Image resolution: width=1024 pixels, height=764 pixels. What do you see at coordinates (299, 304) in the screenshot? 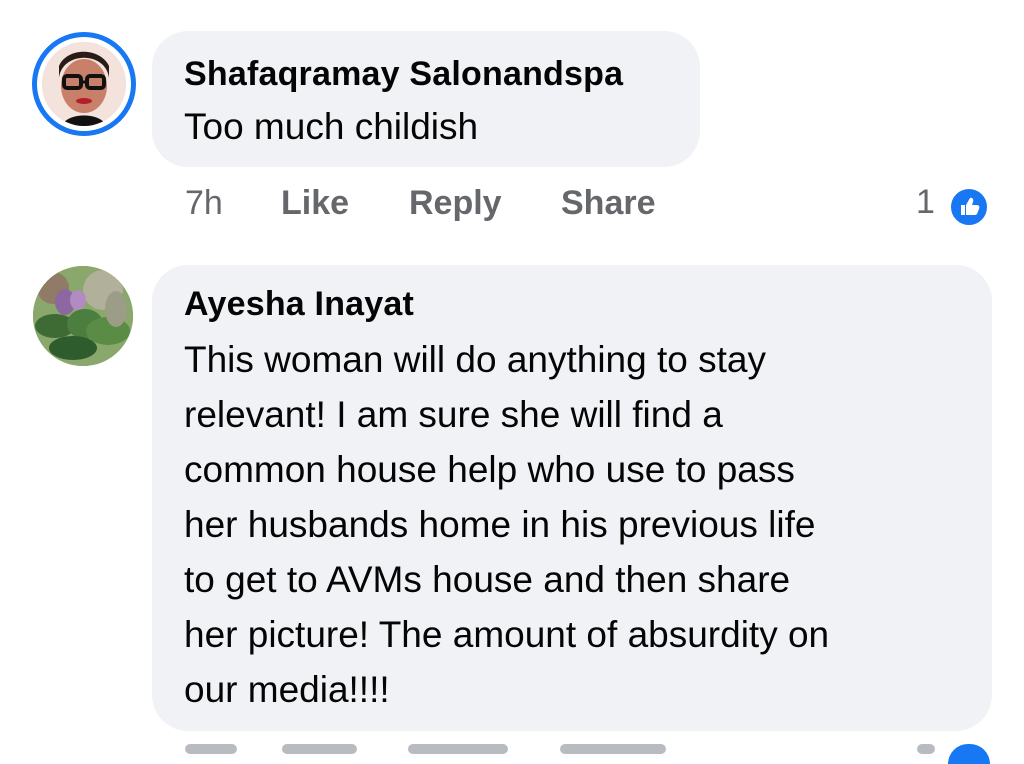
I see `comment-author: Ayesha Inayat` at bounding box center [299, 304].